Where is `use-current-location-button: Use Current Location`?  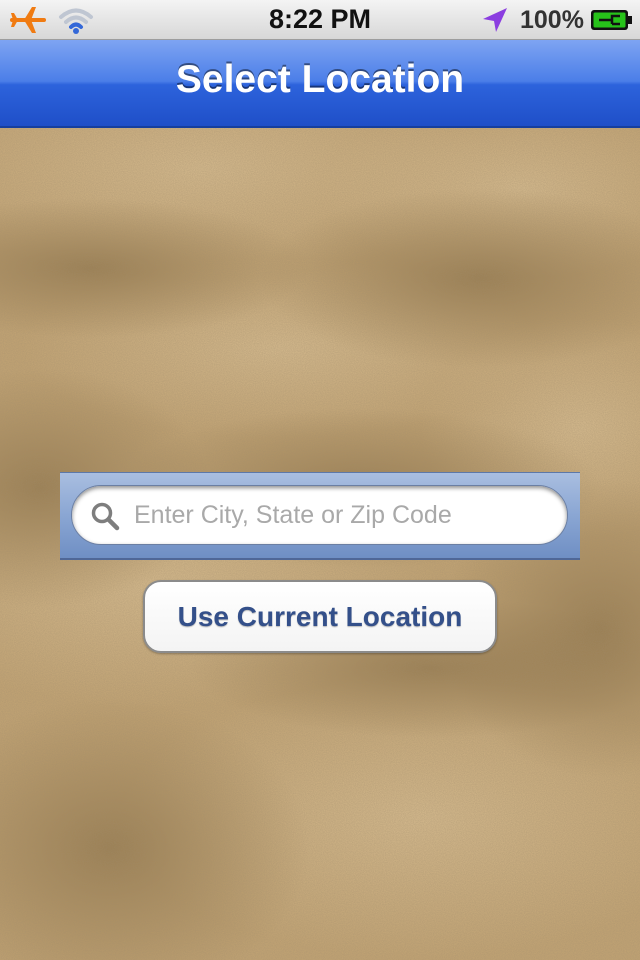 use-current-location-button: Use Current Location is located at coordinates (320, 616).